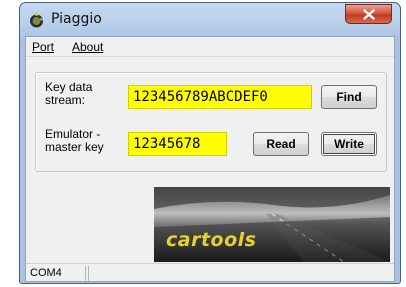 The width and height of the screenshot is (406, 287). Describe the element at coordinates (69, 93) in the screenshot. I see `key-data-label: Key data stream:` at that location.